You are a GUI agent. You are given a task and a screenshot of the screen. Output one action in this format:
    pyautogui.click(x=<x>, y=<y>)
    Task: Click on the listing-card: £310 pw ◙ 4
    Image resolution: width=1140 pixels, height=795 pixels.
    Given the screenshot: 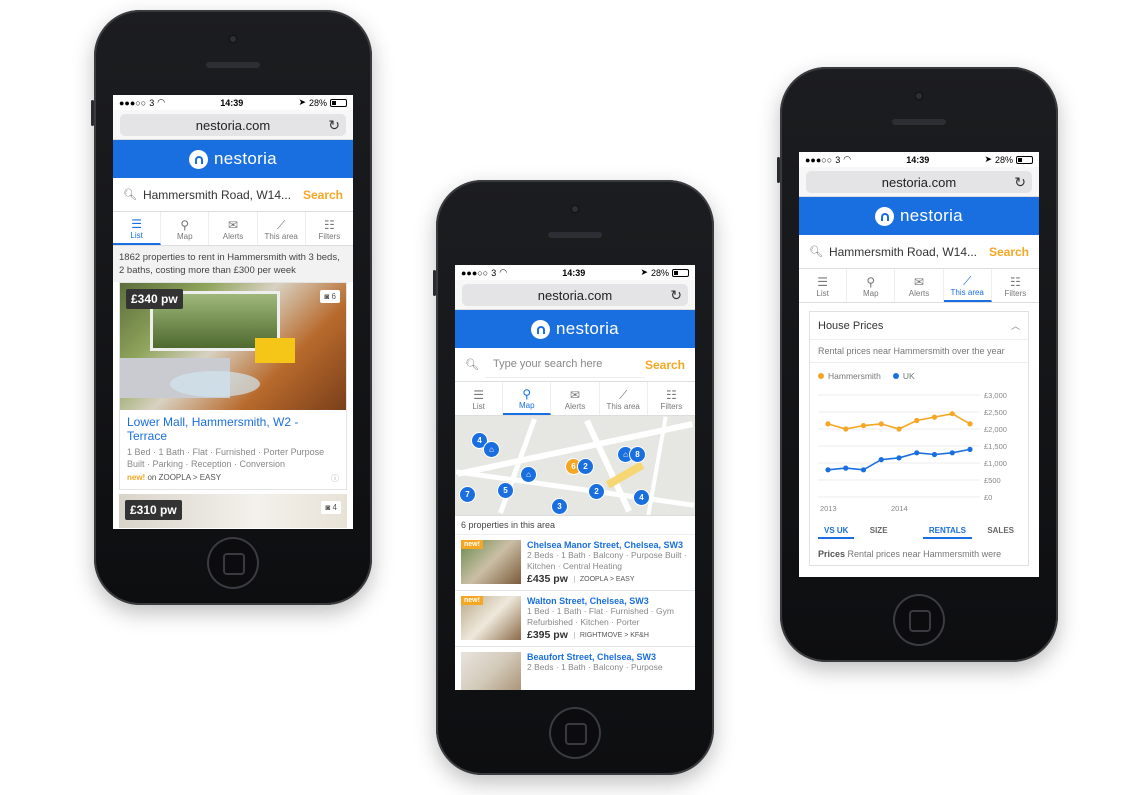 What is the action you would take?
    pyautogui.click(x=233, y=511)
    